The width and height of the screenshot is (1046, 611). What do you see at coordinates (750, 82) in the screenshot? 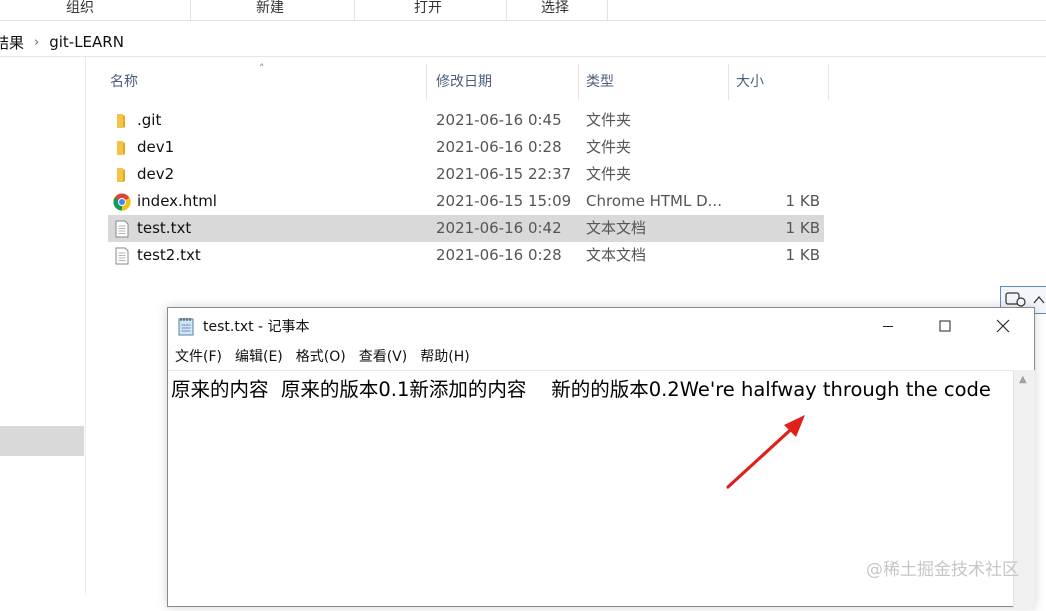
I see `column-header-size: 大小` at bounding box center [750, 82].